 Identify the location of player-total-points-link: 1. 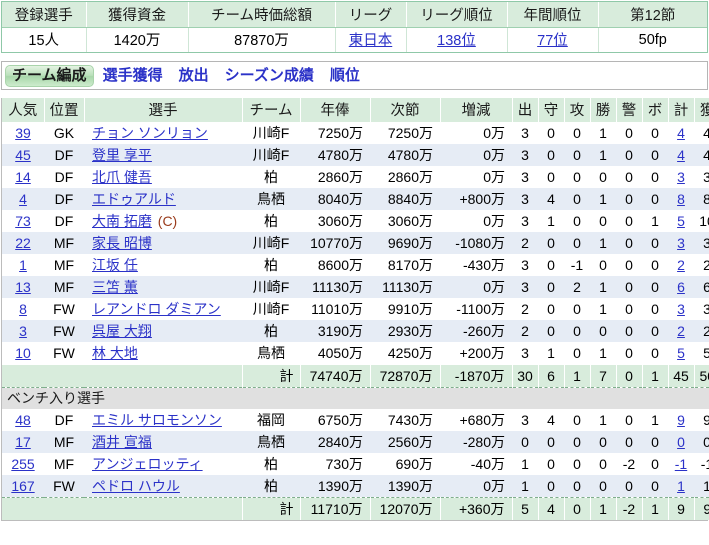
(681, 486).